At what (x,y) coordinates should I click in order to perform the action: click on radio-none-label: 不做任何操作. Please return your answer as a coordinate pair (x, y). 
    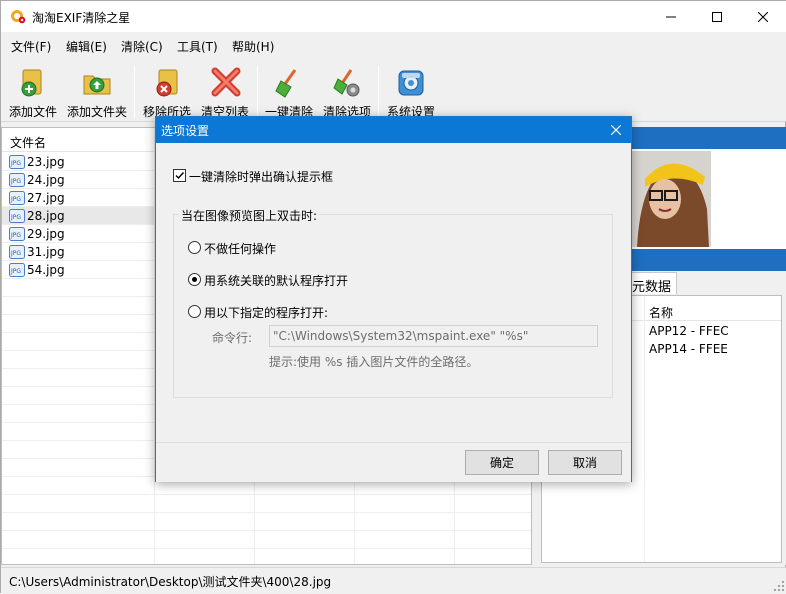
    Looking at the image, I should click on (240, 248).